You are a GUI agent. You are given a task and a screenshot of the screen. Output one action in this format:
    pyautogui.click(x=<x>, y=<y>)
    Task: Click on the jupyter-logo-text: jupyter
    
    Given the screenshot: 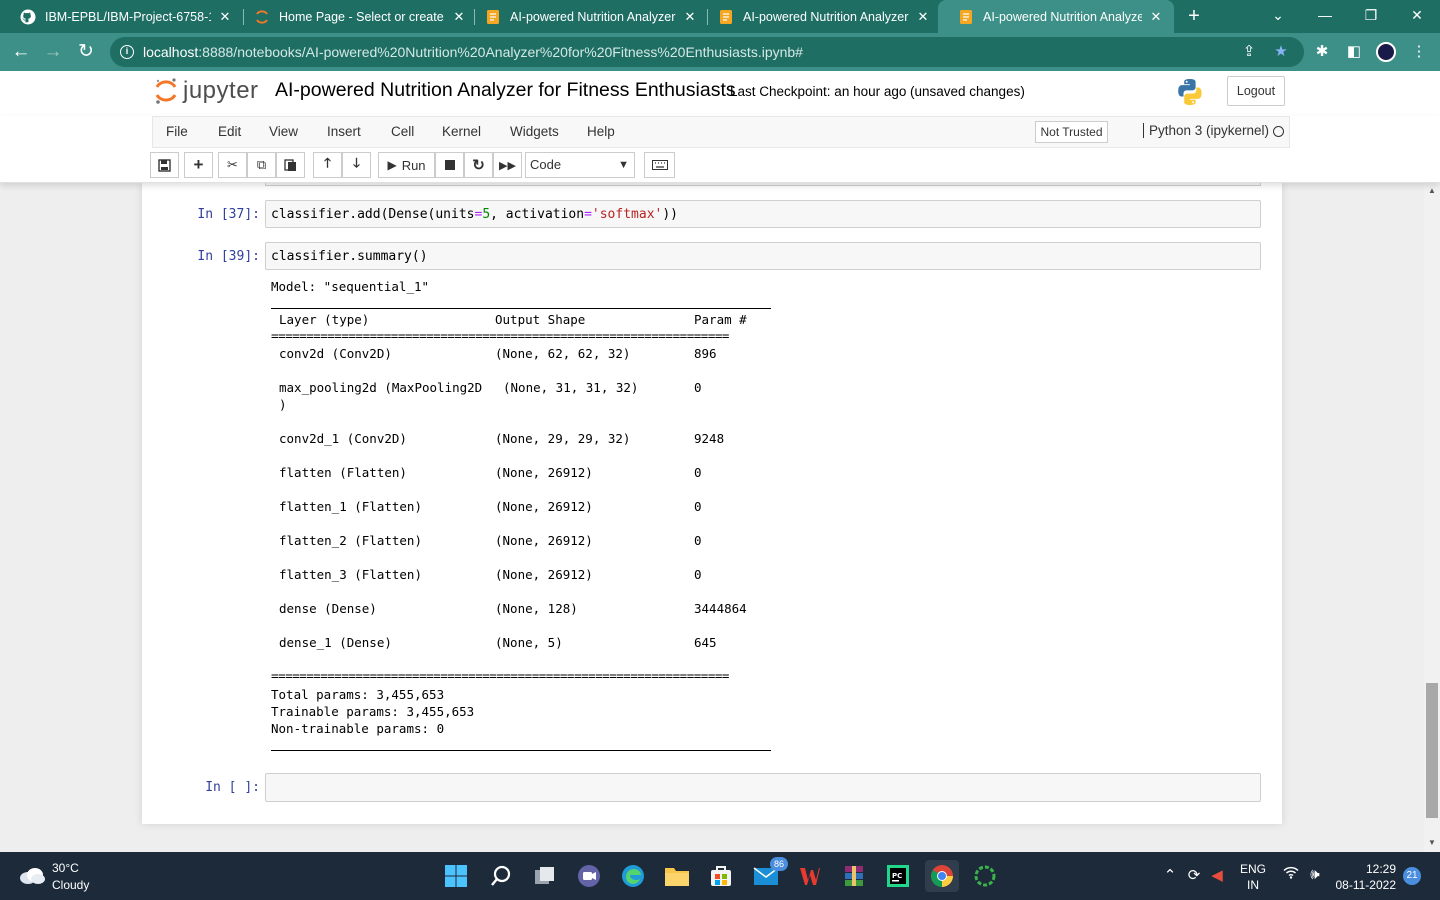 What is the action you would take?
    pyautogui.click(x=221, y=90)
    